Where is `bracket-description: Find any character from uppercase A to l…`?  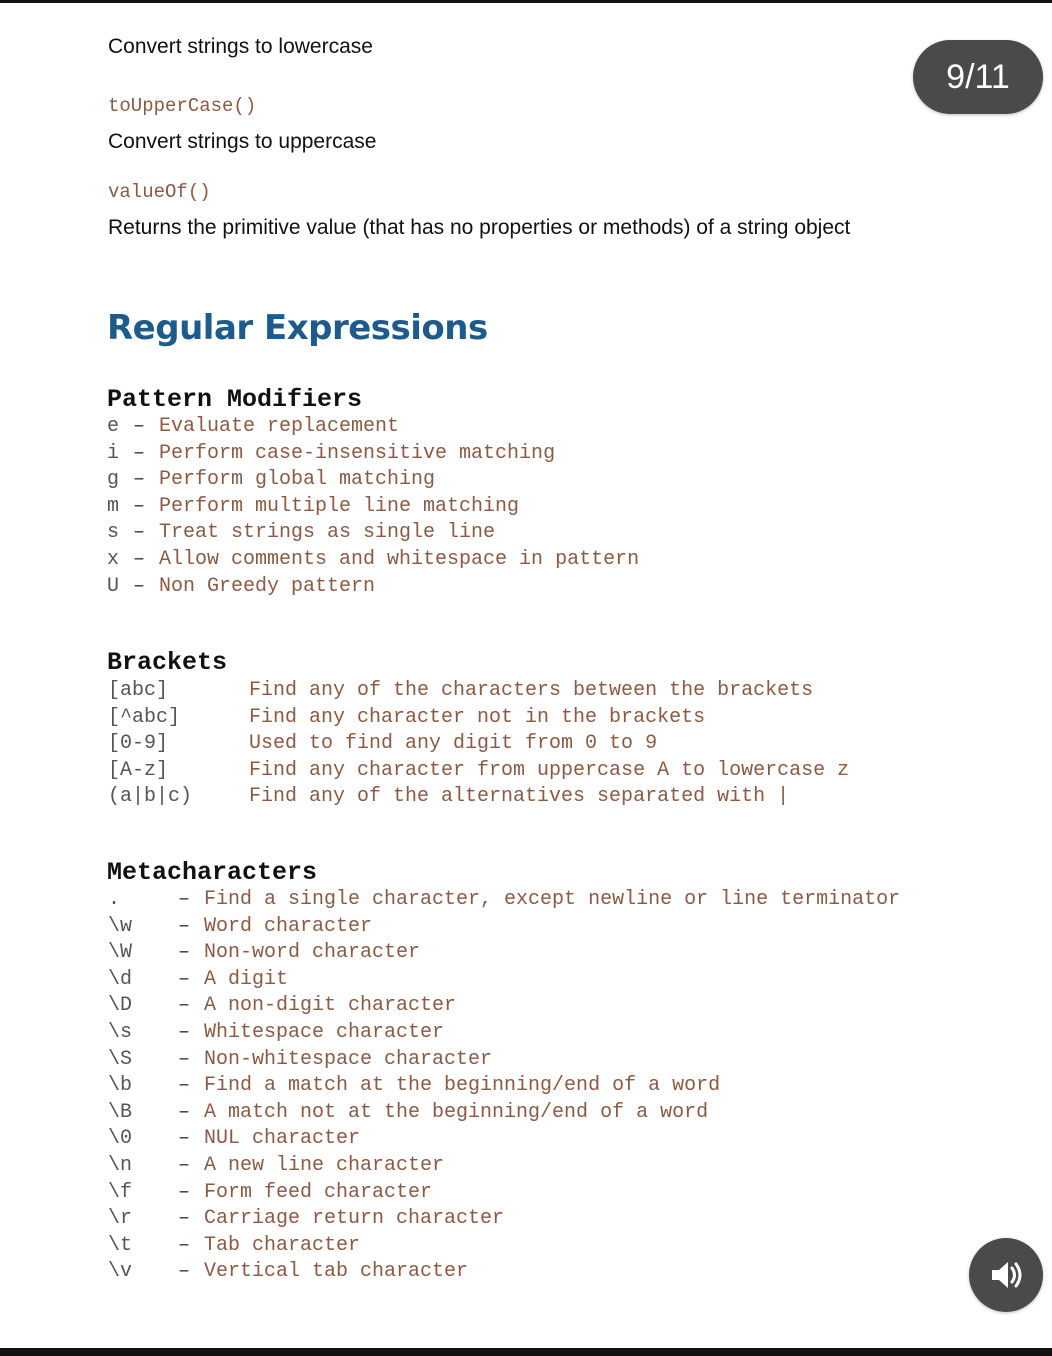 bracket-description: Find any character from uppercase A to l… is located at coordinates (549, 770).